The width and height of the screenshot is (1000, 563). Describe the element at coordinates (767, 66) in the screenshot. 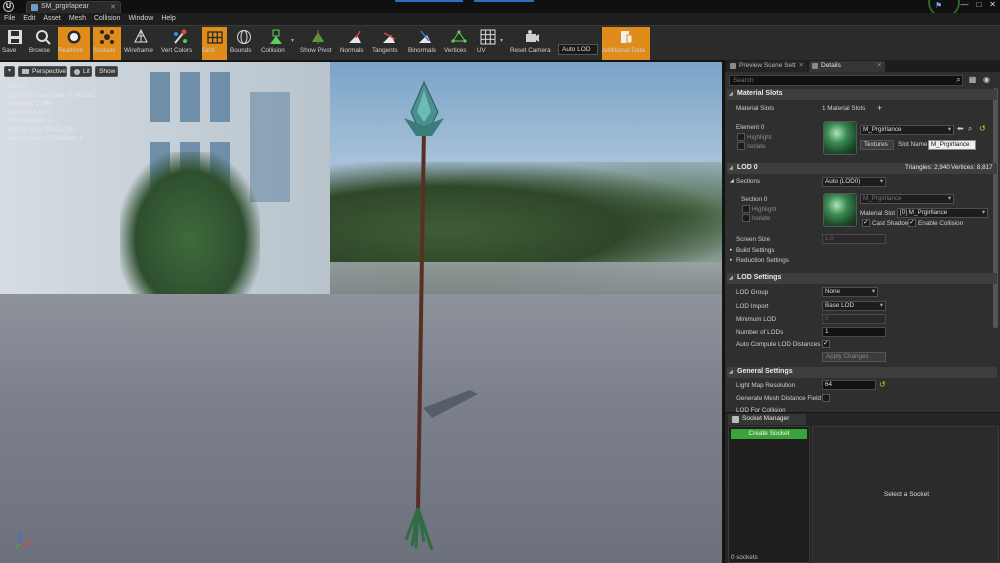

I see `tab-preview-scene-settings: Preview Scene Sett ✕` at that location.